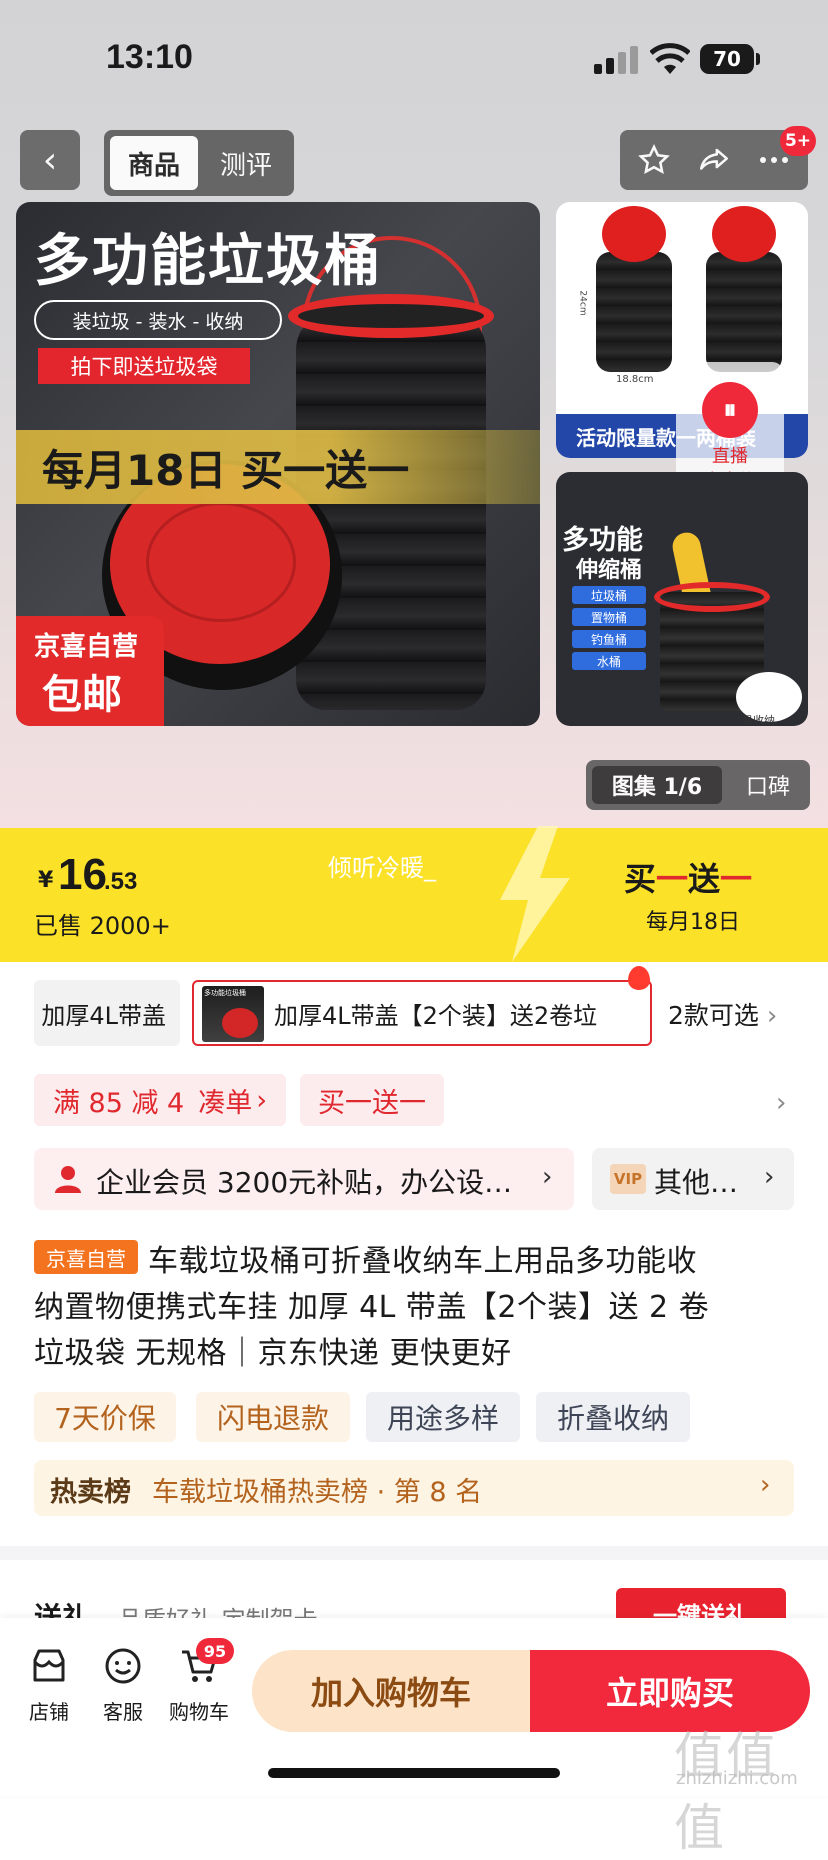 The image size is (828, 1860). I want to click on gallery-tab: 图集 1/6, so click(657, 785).